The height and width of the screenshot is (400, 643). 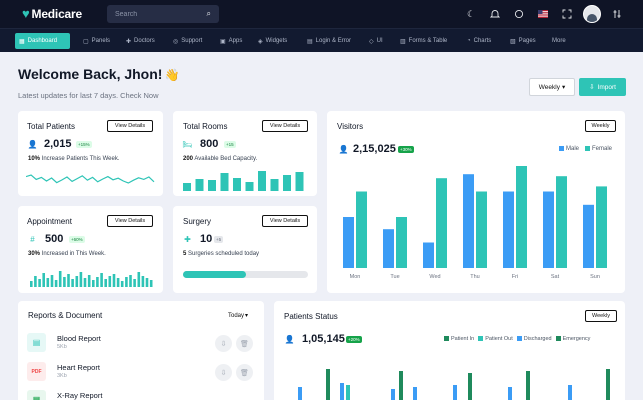 I want to click on import-icon: ⇩, so click(x=592, y=87).